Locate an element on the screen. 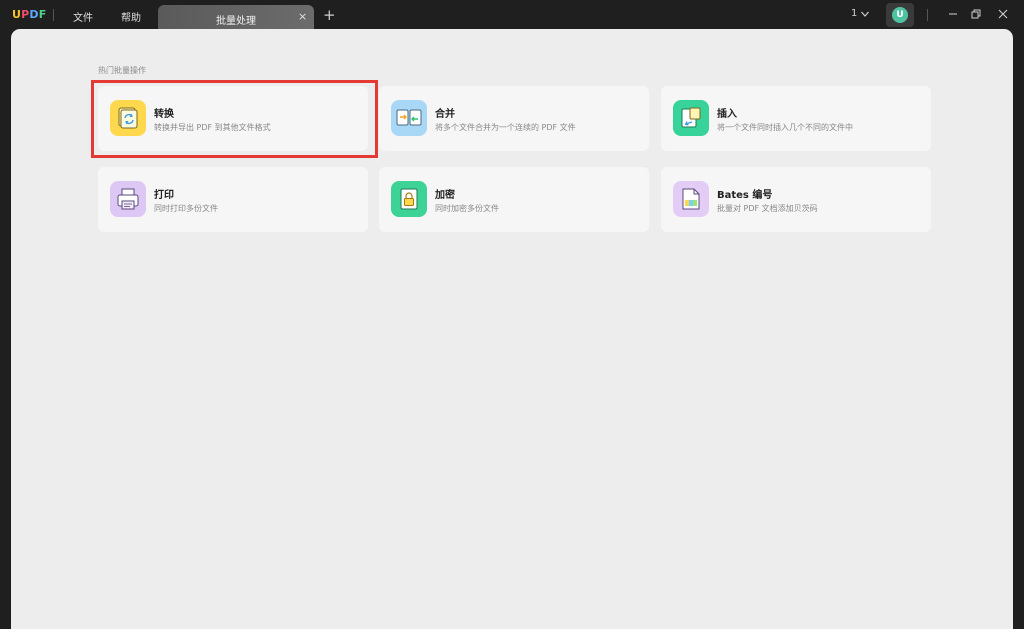 The width and height of the screenshot is (1024, 629). card-title: 打印 is located at coordinates (164, 195).